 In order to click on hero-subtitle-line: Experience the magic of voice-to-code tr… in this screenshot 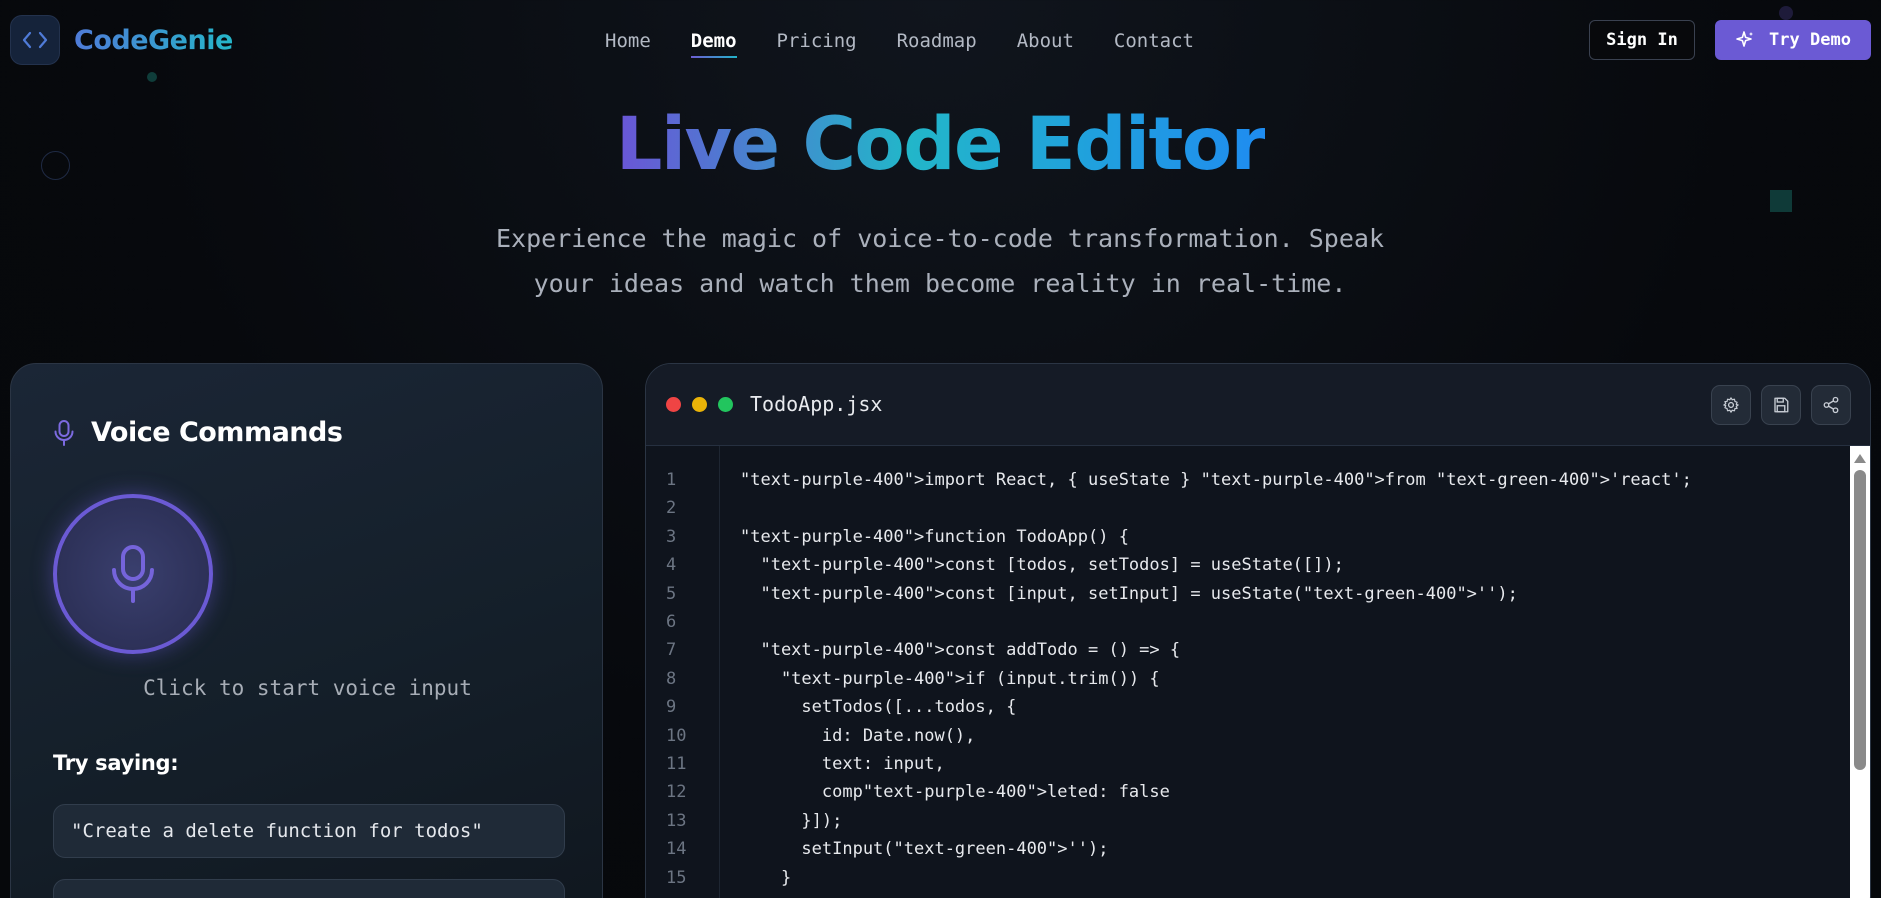, I will do `click(940, 238)`.